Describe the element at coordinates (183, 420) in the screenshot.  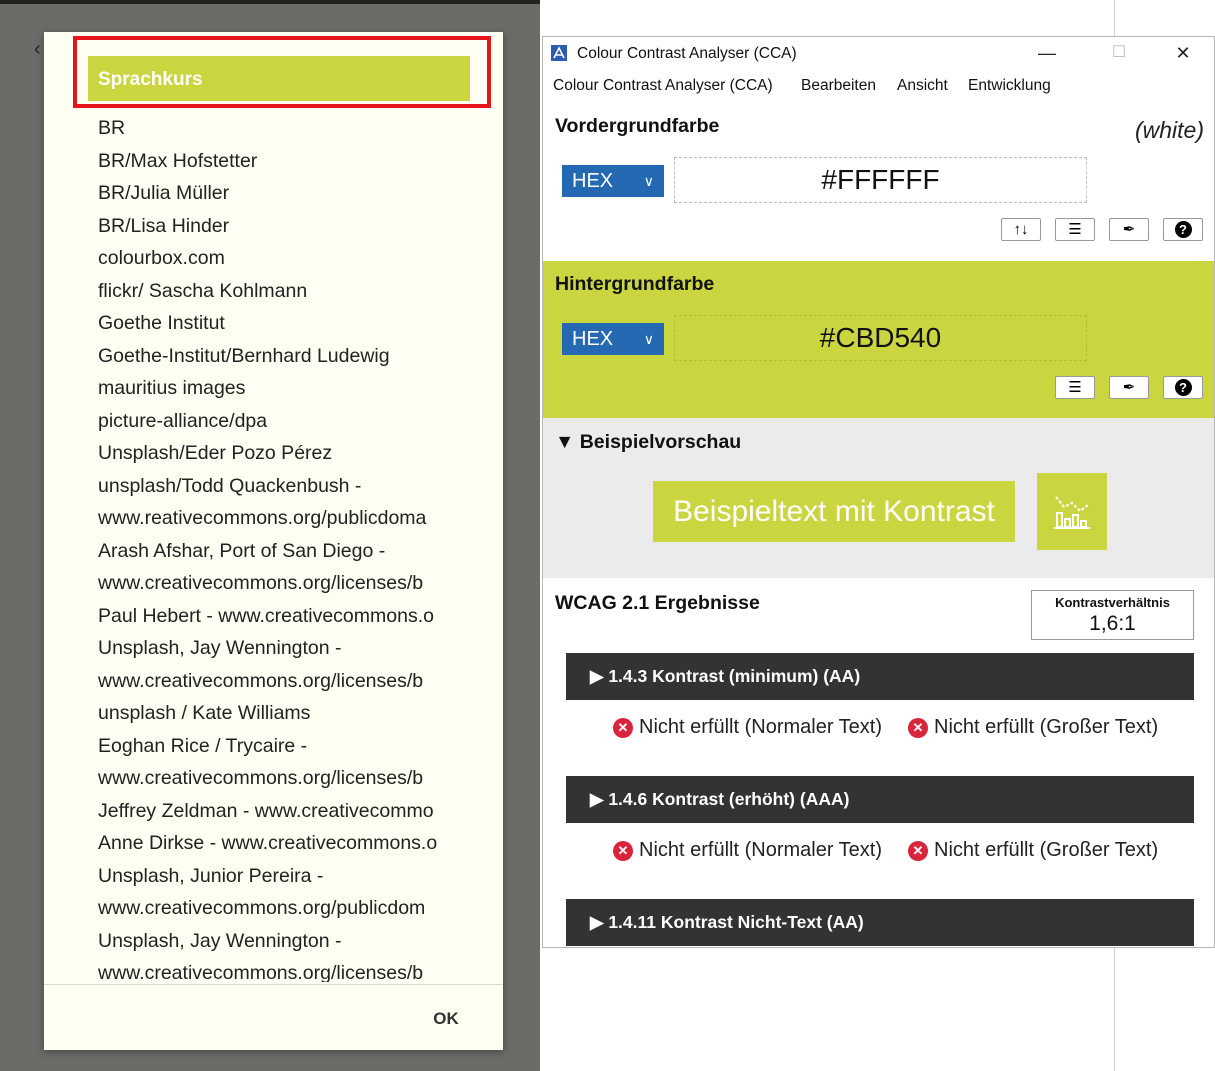
I see `list-item: picture-alliance/dpa` at that location.